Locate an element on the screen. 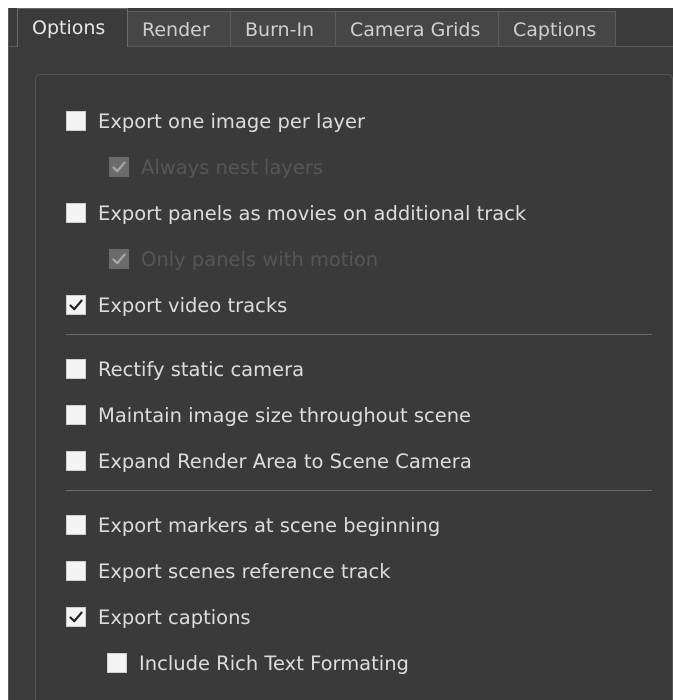 The width and height of the screenshot is (673, 700). expand-render-area-checkbox is located at coordinates (76, 461).